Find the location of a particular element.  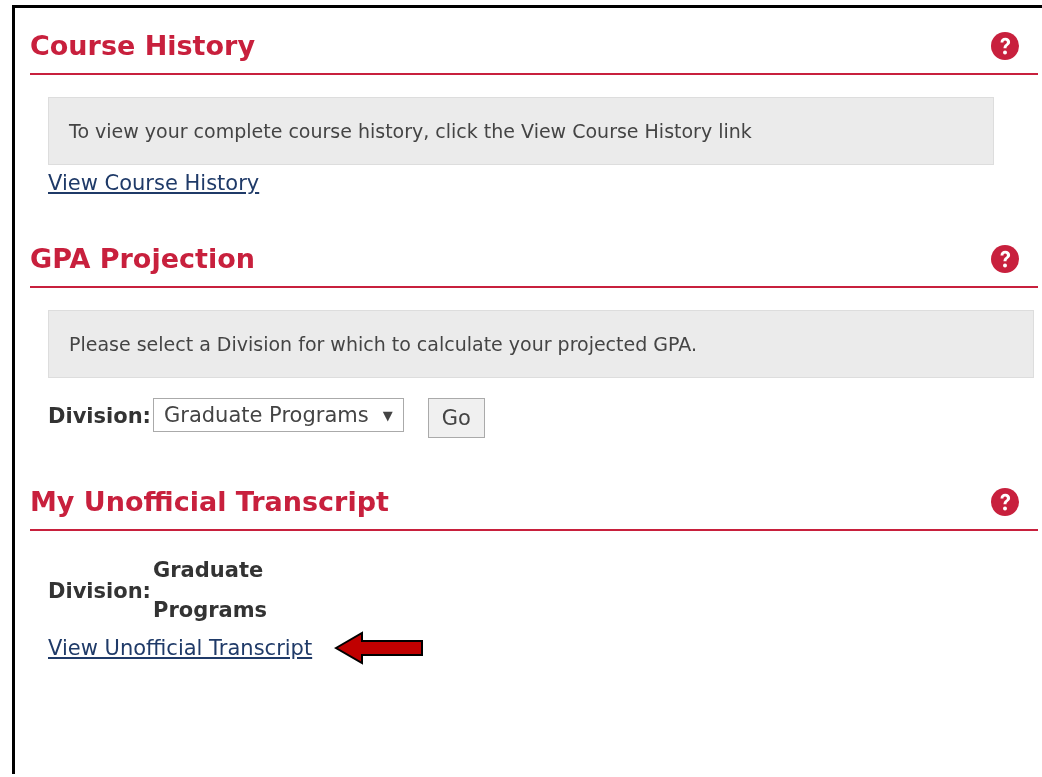

transcript-link: View Unofficial Transcript is located at coordinates (180, 647).